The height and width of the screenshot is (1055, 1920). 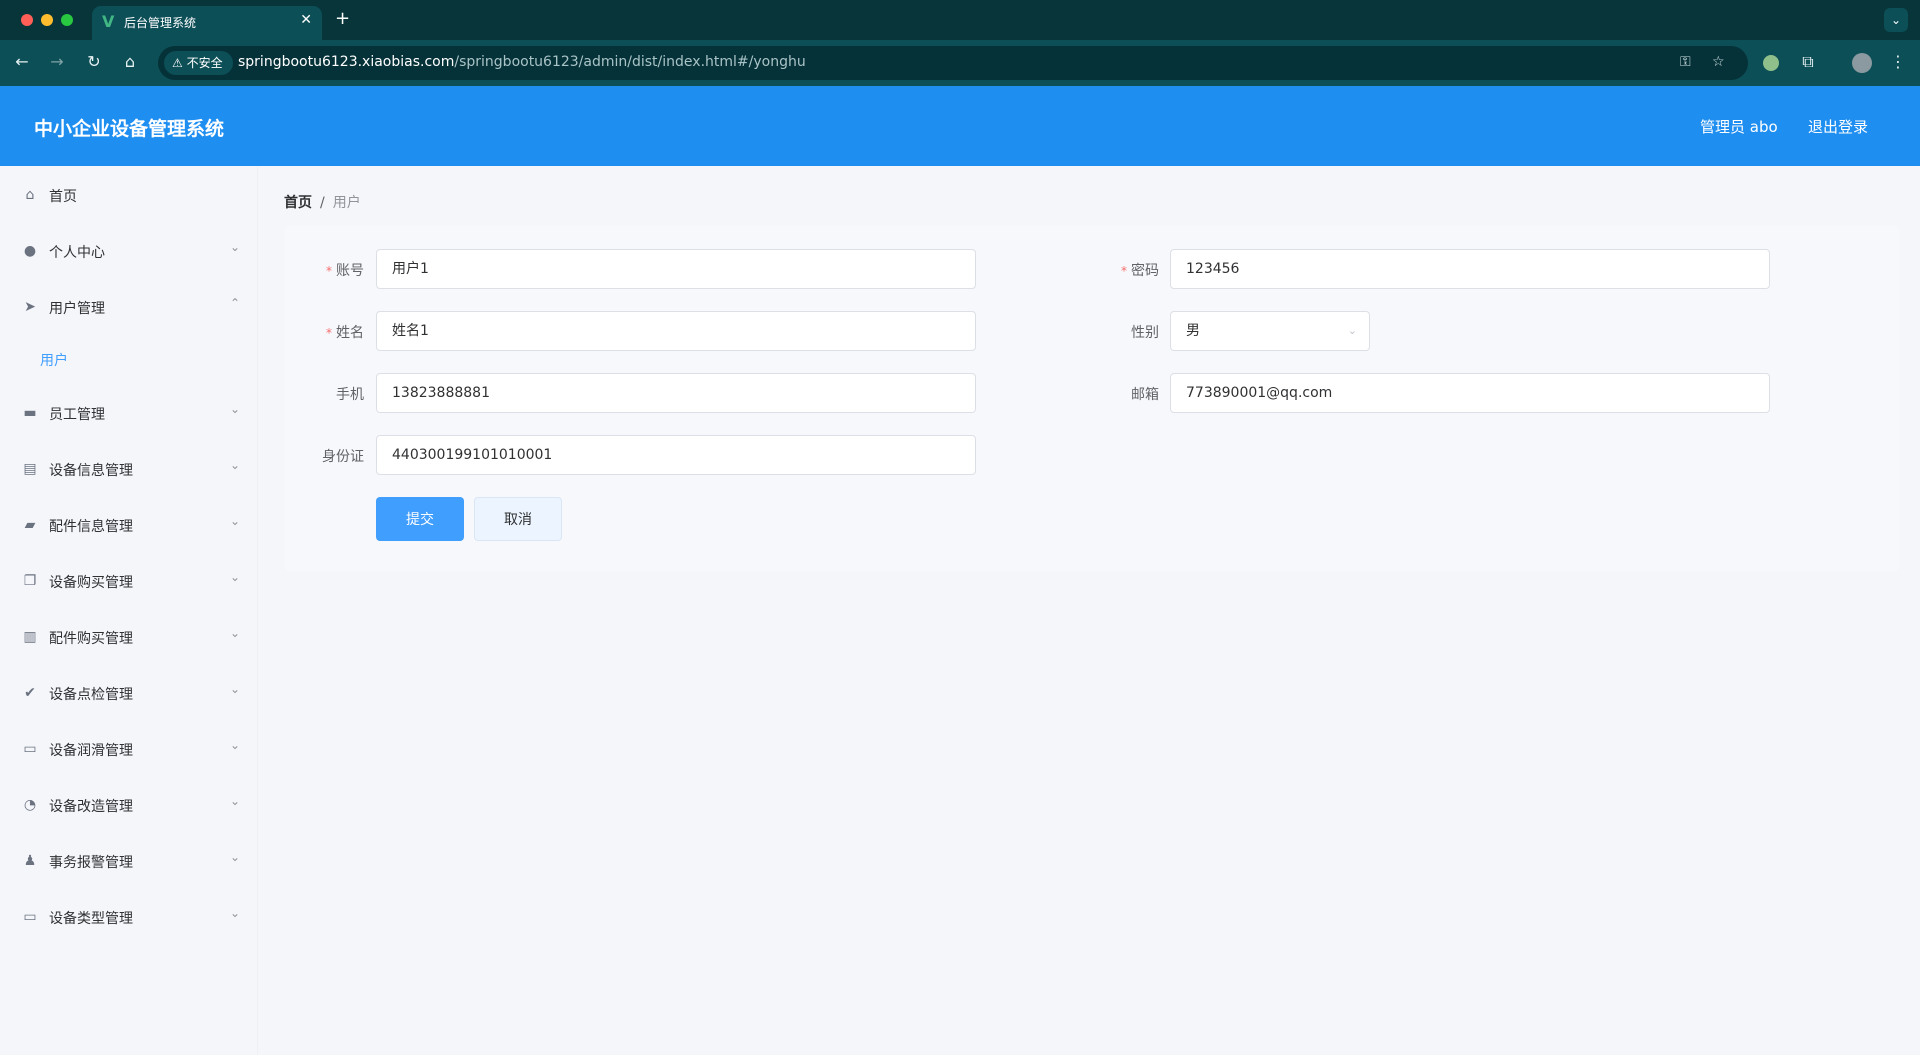 I want to click on phone-input: 13823888881, so click(x=676, y=393).